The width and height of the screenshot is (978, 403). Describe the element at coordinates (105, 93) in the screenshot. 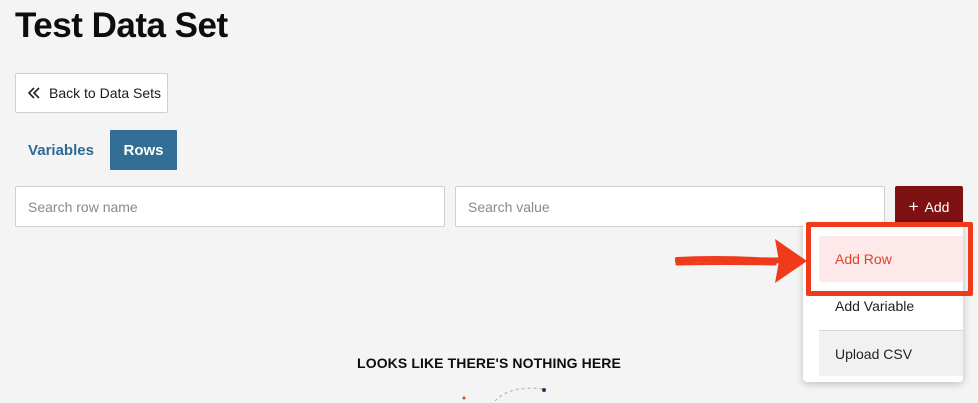

I see `back-button-label: Back to Data Sets` at that location.